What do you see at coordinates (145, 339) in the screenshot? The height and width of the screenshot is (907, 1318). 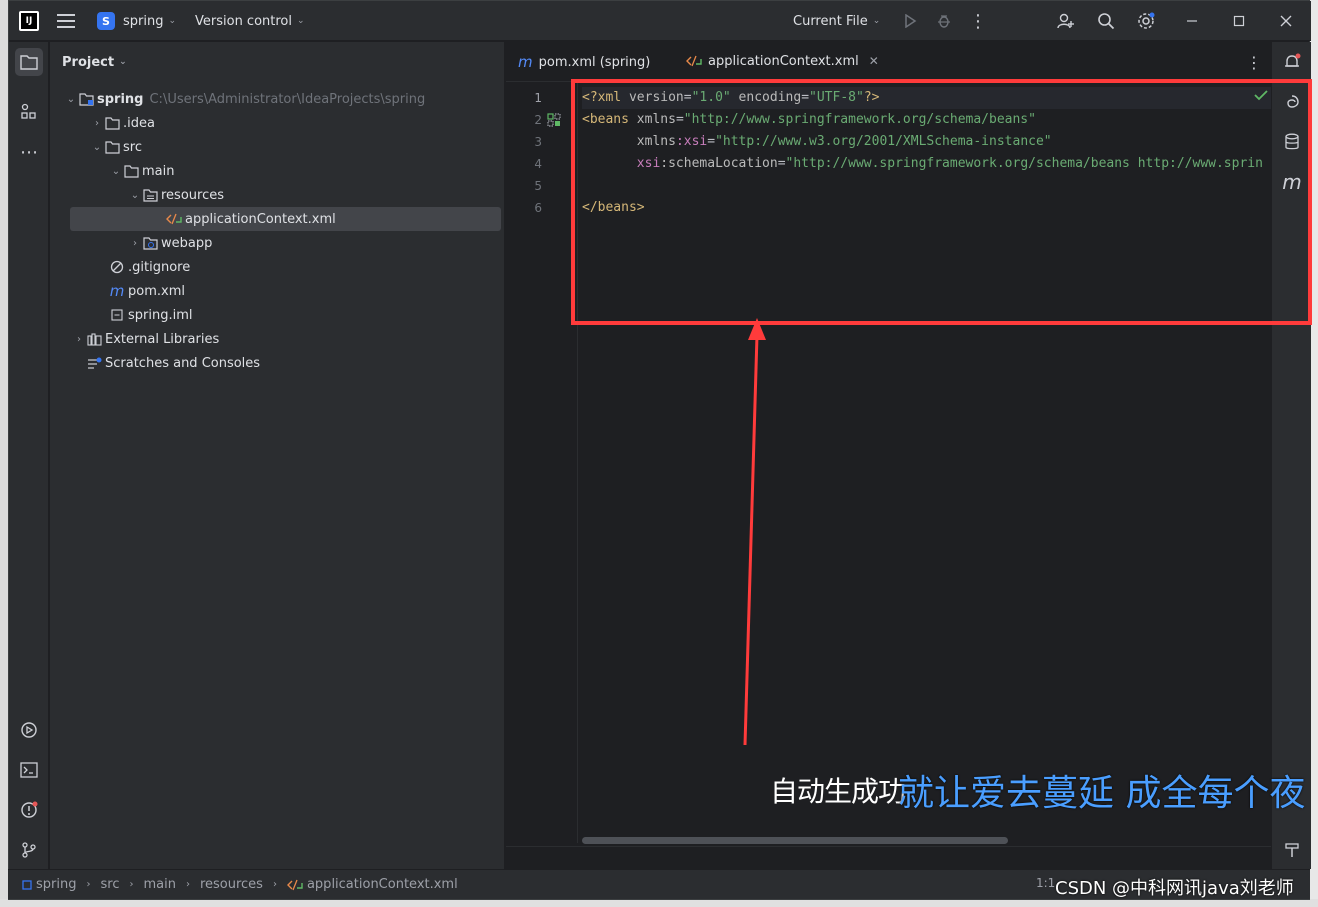 I see `tree-item-external-libraries: › External Libraries` at bounding box center [145, 339].